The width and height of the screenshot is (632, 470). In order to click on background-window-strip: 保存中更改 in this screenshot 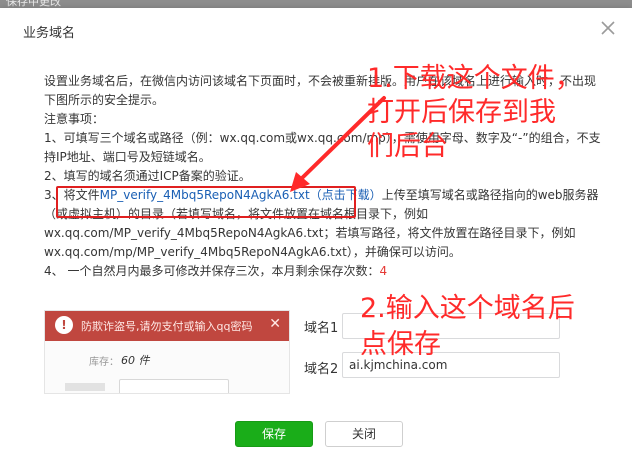, I will do `click(316, 4)`.